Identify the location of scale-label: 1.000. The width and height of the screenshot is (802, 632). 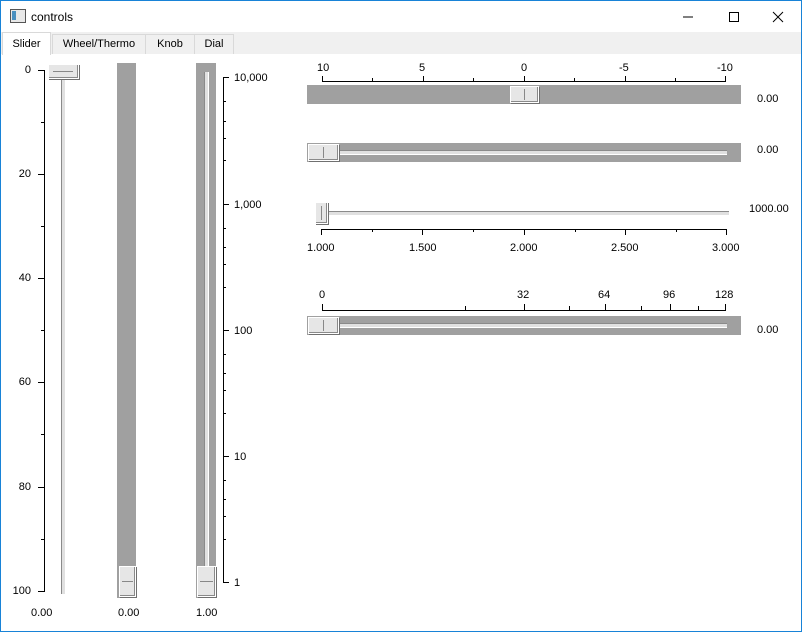
(321, 248).